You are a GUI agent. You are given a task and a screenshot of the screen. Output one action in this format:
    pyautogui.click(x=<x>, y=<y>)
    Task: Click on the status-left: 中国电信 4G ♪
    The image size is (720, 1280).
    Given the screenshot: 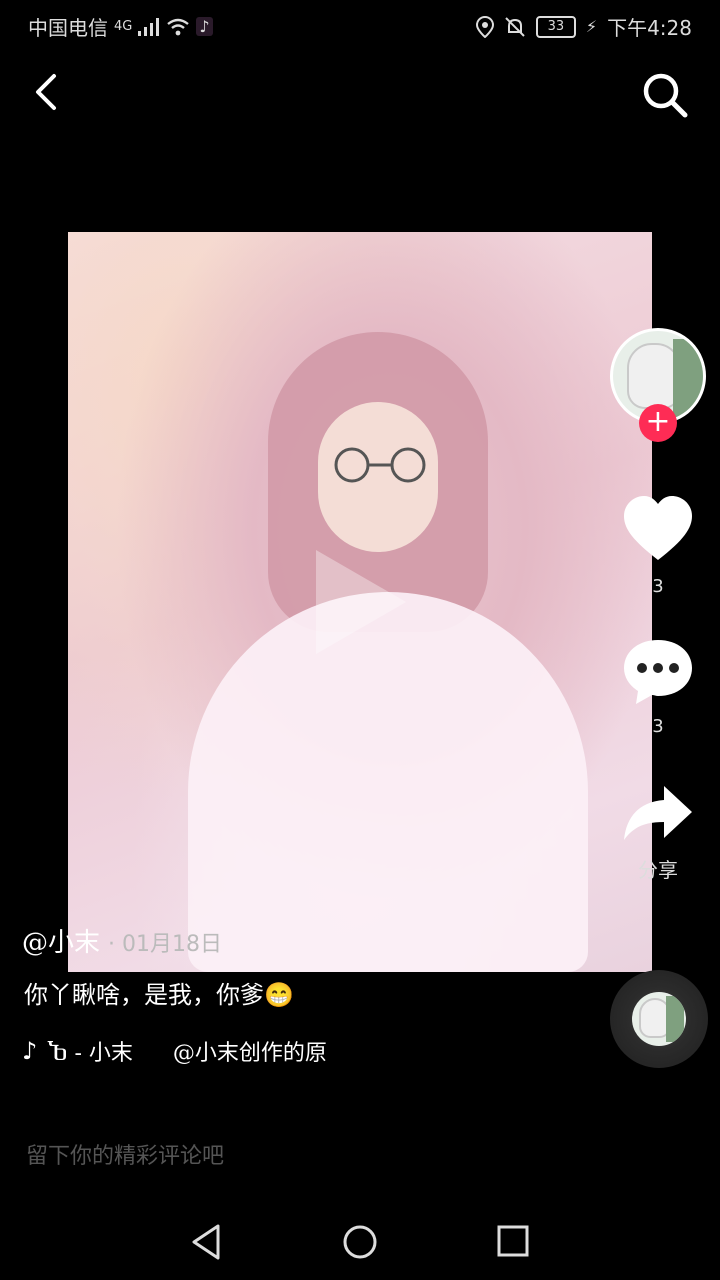 What is the action you would take?
    pyautogui.click(x=120, y=26)
    